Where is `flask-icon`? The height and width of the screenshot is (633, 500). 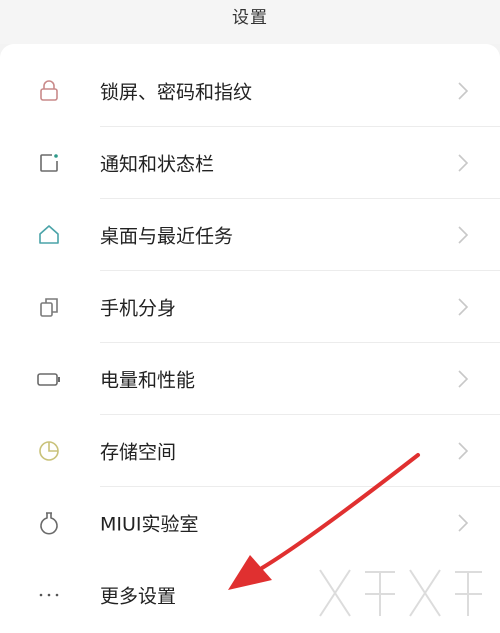
flask-icon is located at coordinates (49, 523).